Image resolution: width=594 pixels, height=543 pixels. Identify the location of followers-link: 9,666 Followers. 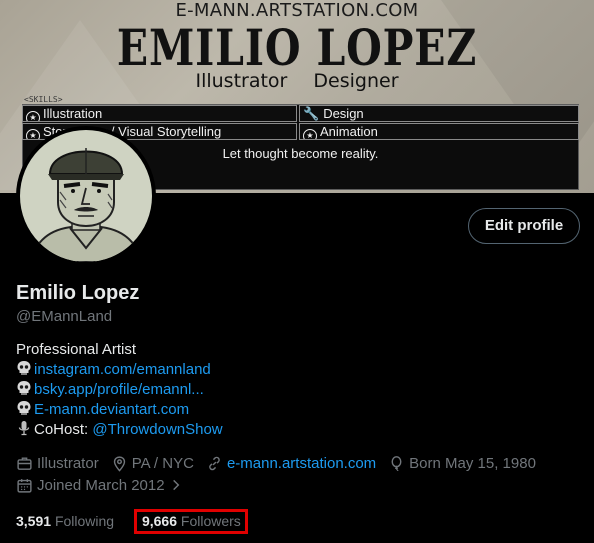
(190, 521).